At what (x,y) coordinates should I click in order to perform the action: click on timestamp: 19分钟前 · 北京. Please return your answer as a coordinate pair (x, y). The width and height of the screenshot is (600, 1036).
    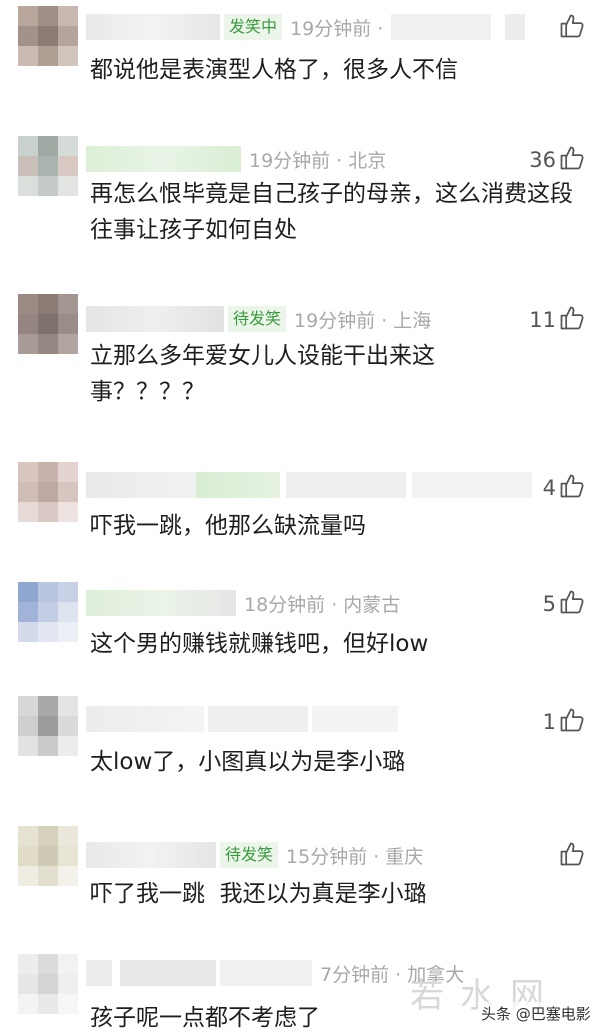
    Looking at the image, I should click on (318, 160).